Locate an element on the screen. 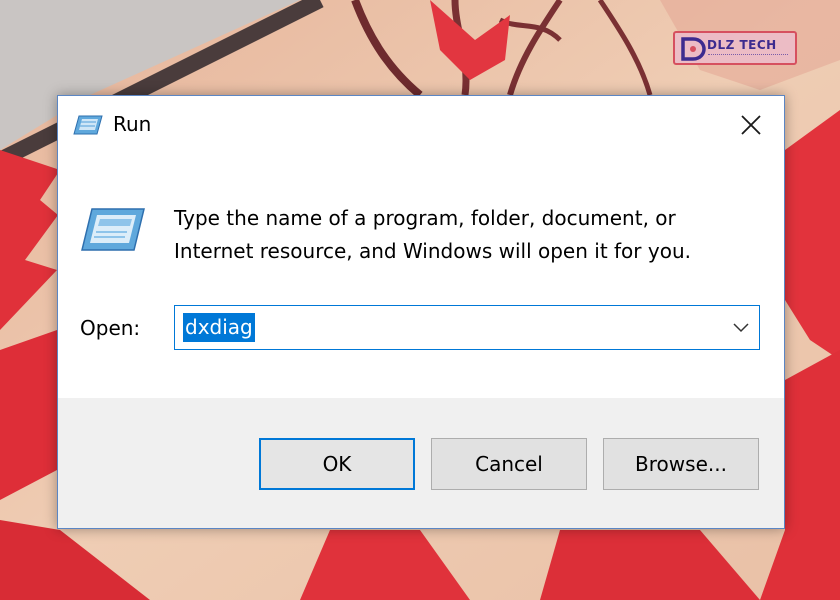 This screenshot has width=840, height=600. close-icon is located at coordinates (751, 125).